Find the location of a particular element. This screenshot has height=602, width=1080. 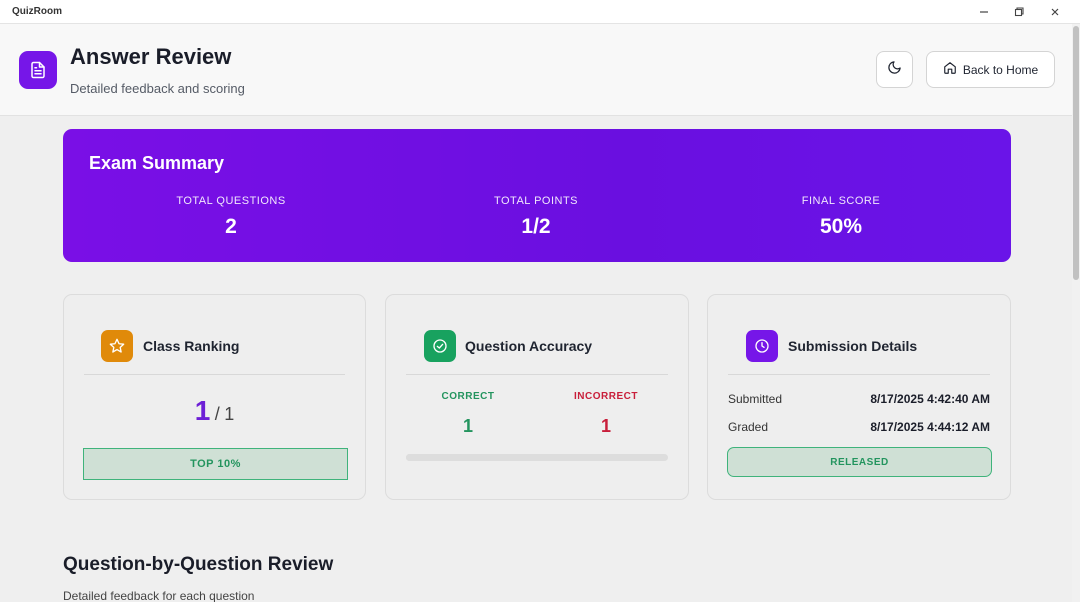

home-icon is located at coordinates (950, 69).